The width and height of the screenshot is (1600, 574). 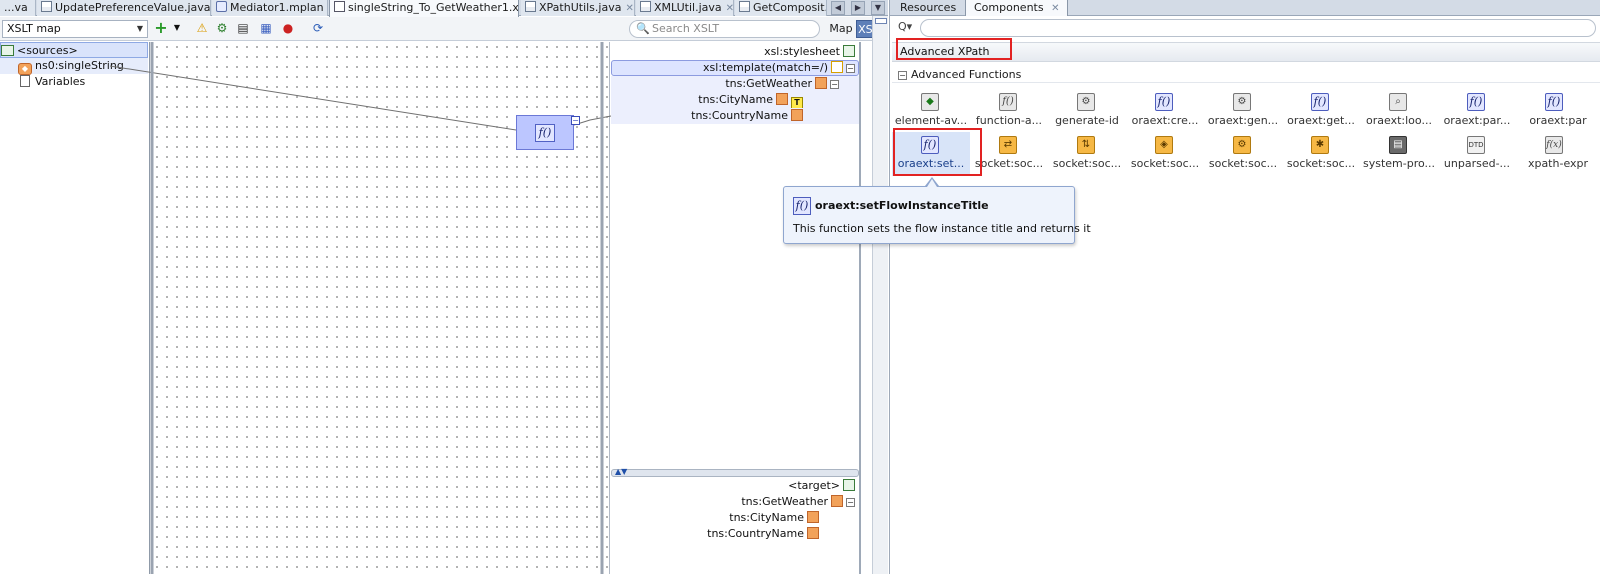 What do you see at coordinates (1558, 163) in the screenshot?
I see `function-label: xpath-expr` at bounding box center [1558, 163].